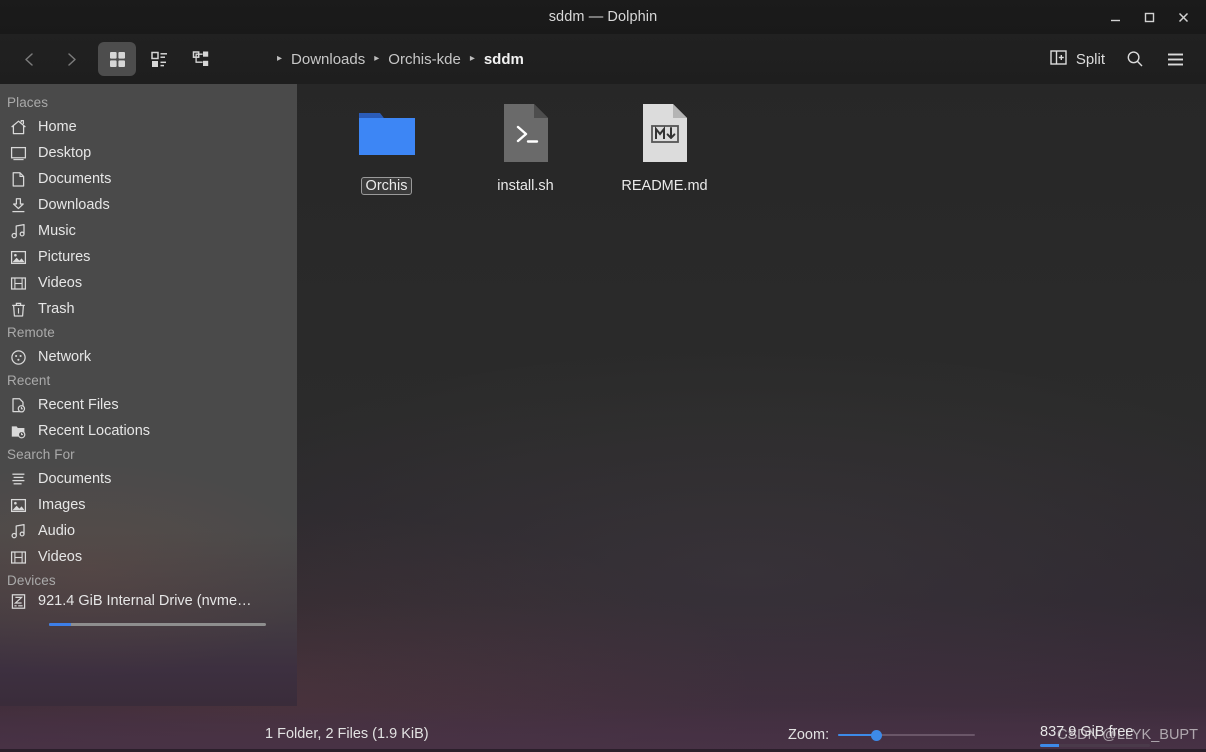  I want to click on file-grid: Orchis install.sh README.md, so click(751, 139).